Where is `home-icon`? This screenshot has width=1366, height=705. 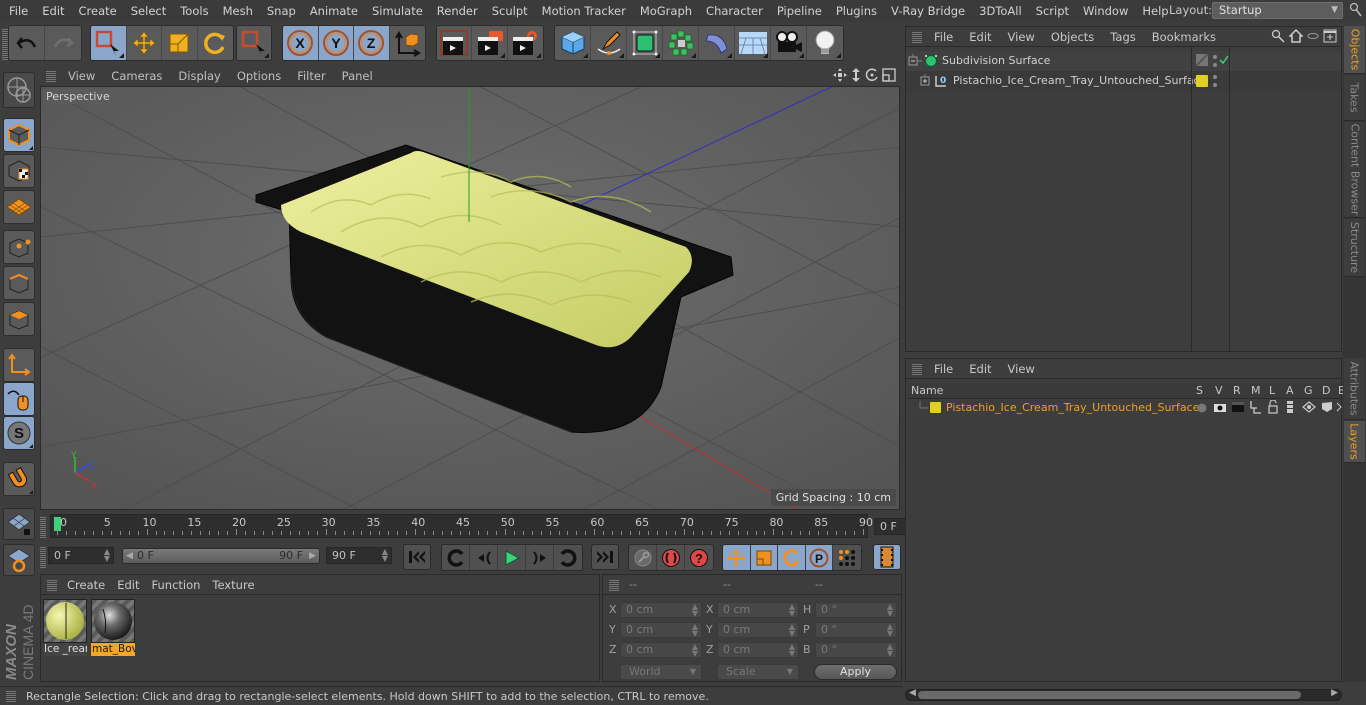 home-icon is located at coordinates (1296, 36).